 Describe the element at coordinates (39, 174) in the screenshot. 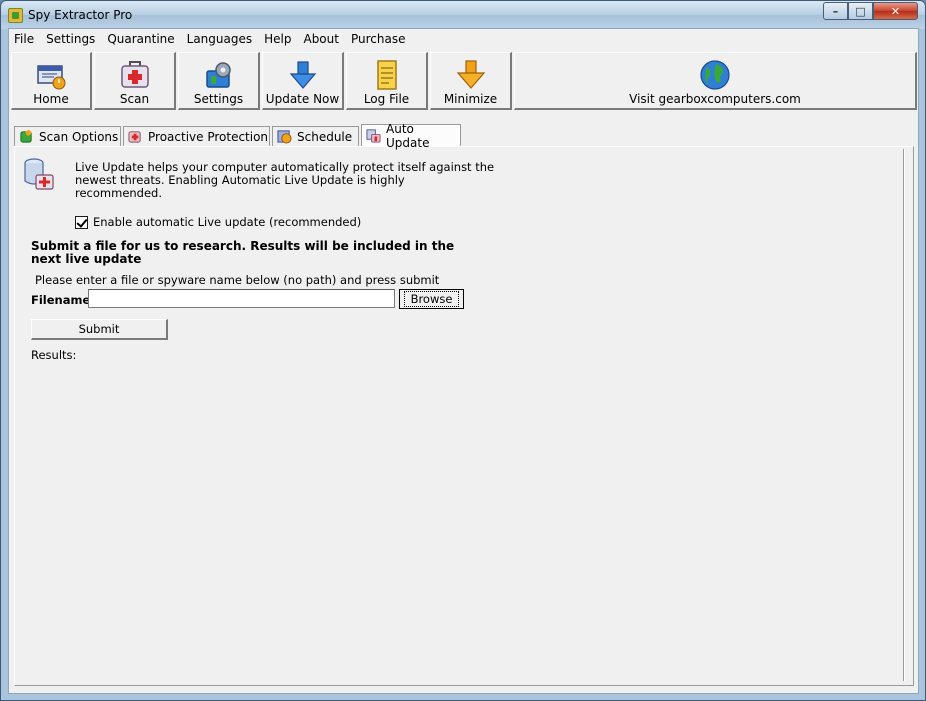

I see `database-update-icon` at that location.